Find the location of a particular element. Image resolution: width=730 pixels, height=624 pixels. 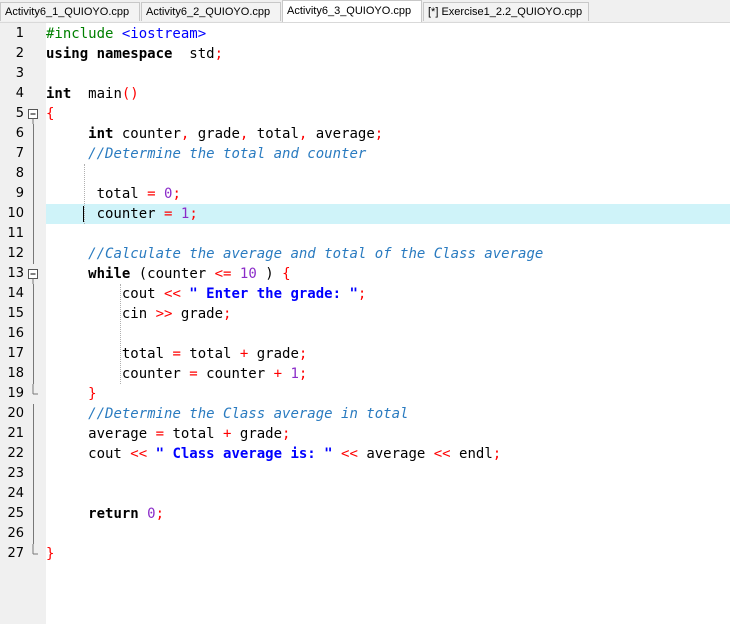

tab-activity6-3: Activity6_3_QUIOYO.cpp is located at coordinates (352, 11).